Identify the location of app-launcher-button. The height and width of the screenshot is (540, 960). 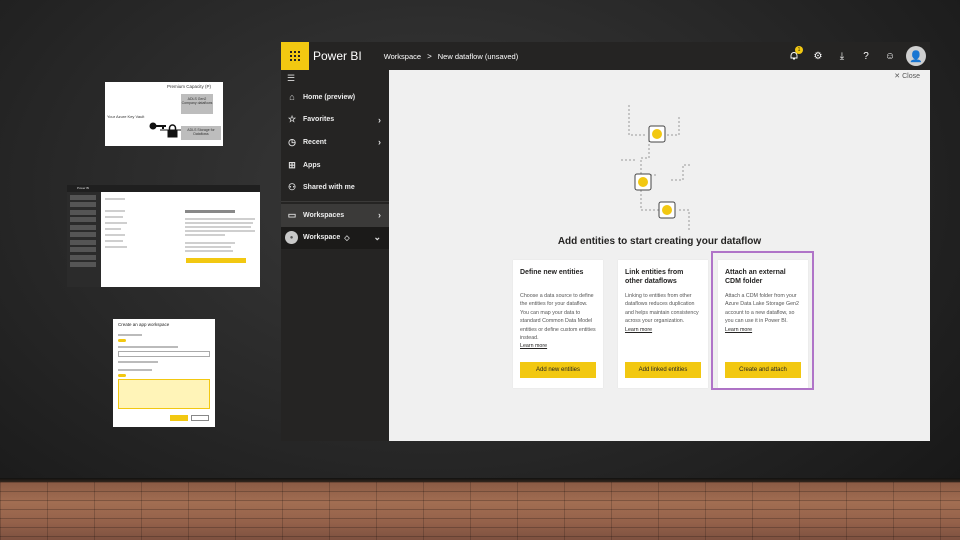
(295, 56).